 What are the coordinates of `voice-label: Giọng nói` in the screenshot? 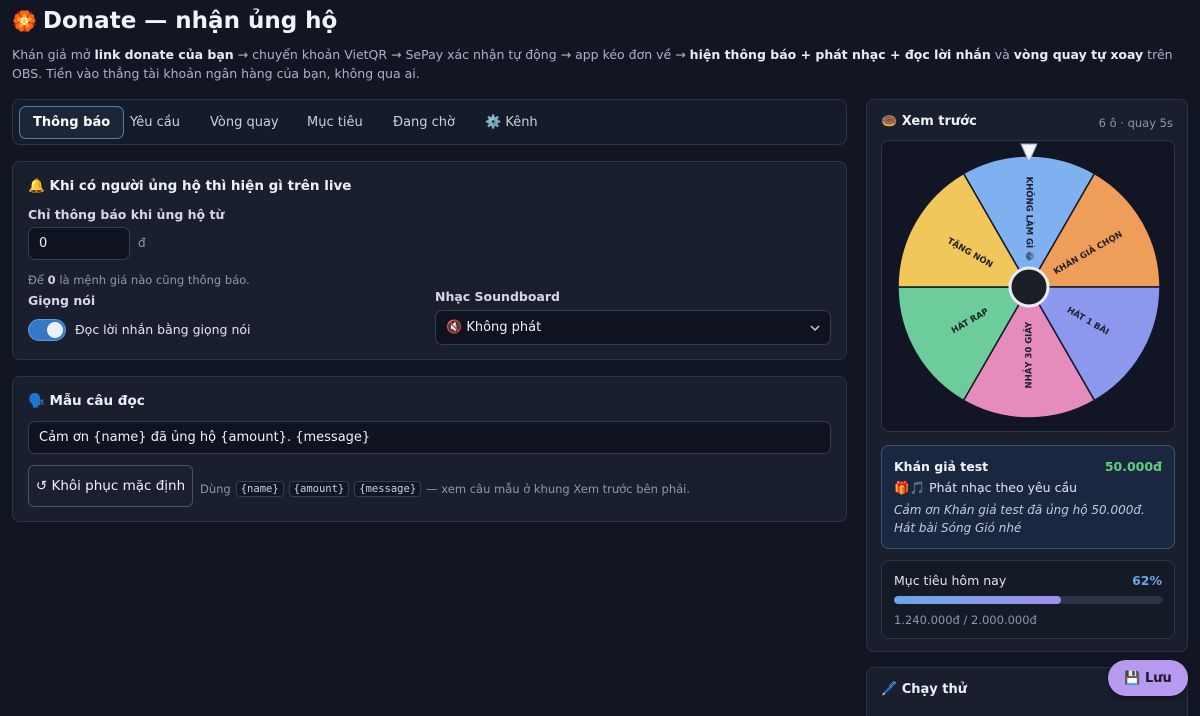 It's located at (62, 300).